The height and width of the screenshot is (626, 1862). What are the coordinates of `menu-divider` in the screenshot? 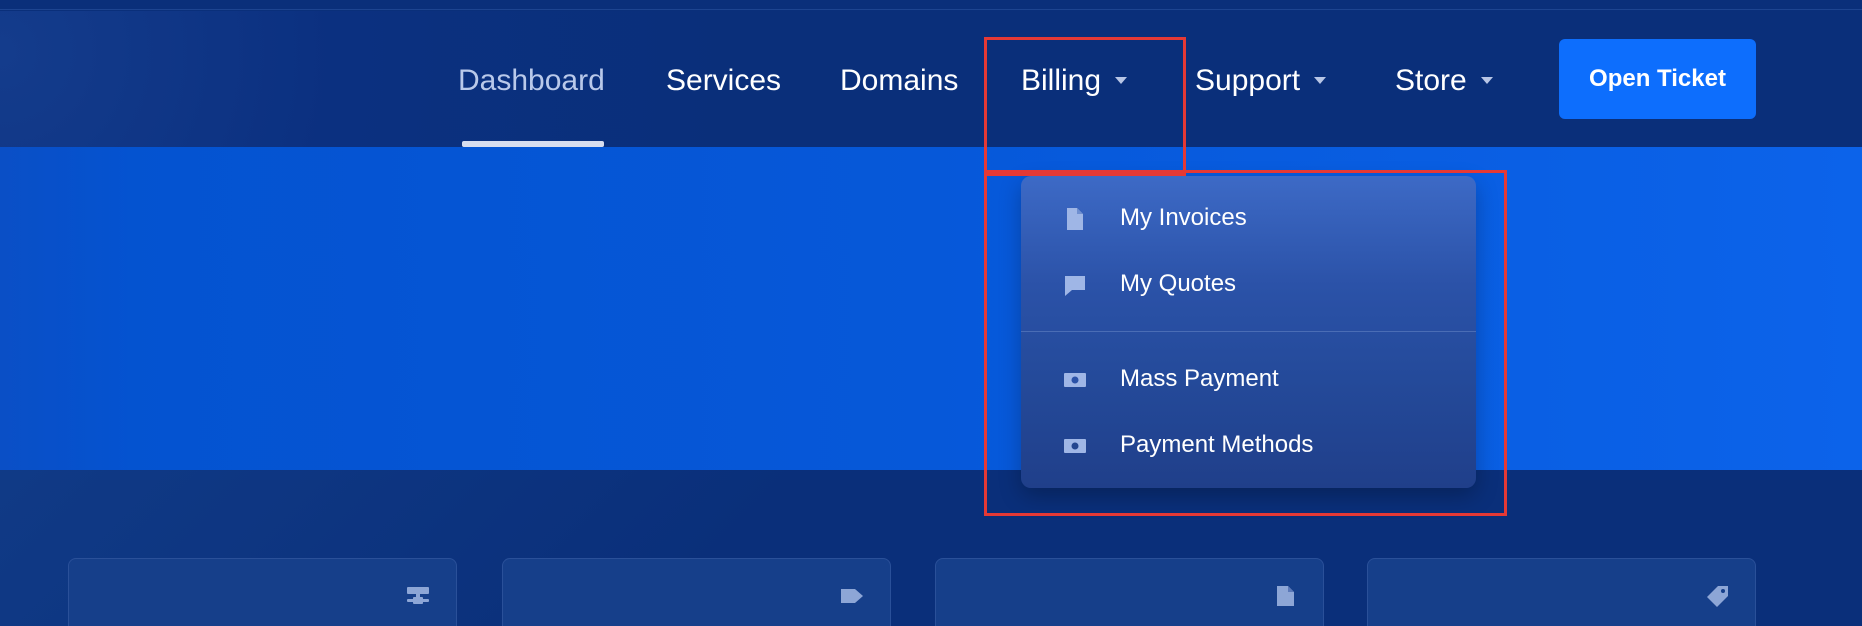 It's located at (1248, 331).